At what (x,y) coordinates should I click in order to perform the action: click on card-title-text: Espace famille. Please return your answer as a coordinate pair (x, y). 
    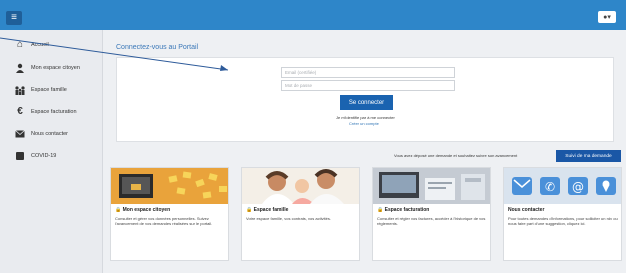
    Looking at the image, I should click on (271, 210).